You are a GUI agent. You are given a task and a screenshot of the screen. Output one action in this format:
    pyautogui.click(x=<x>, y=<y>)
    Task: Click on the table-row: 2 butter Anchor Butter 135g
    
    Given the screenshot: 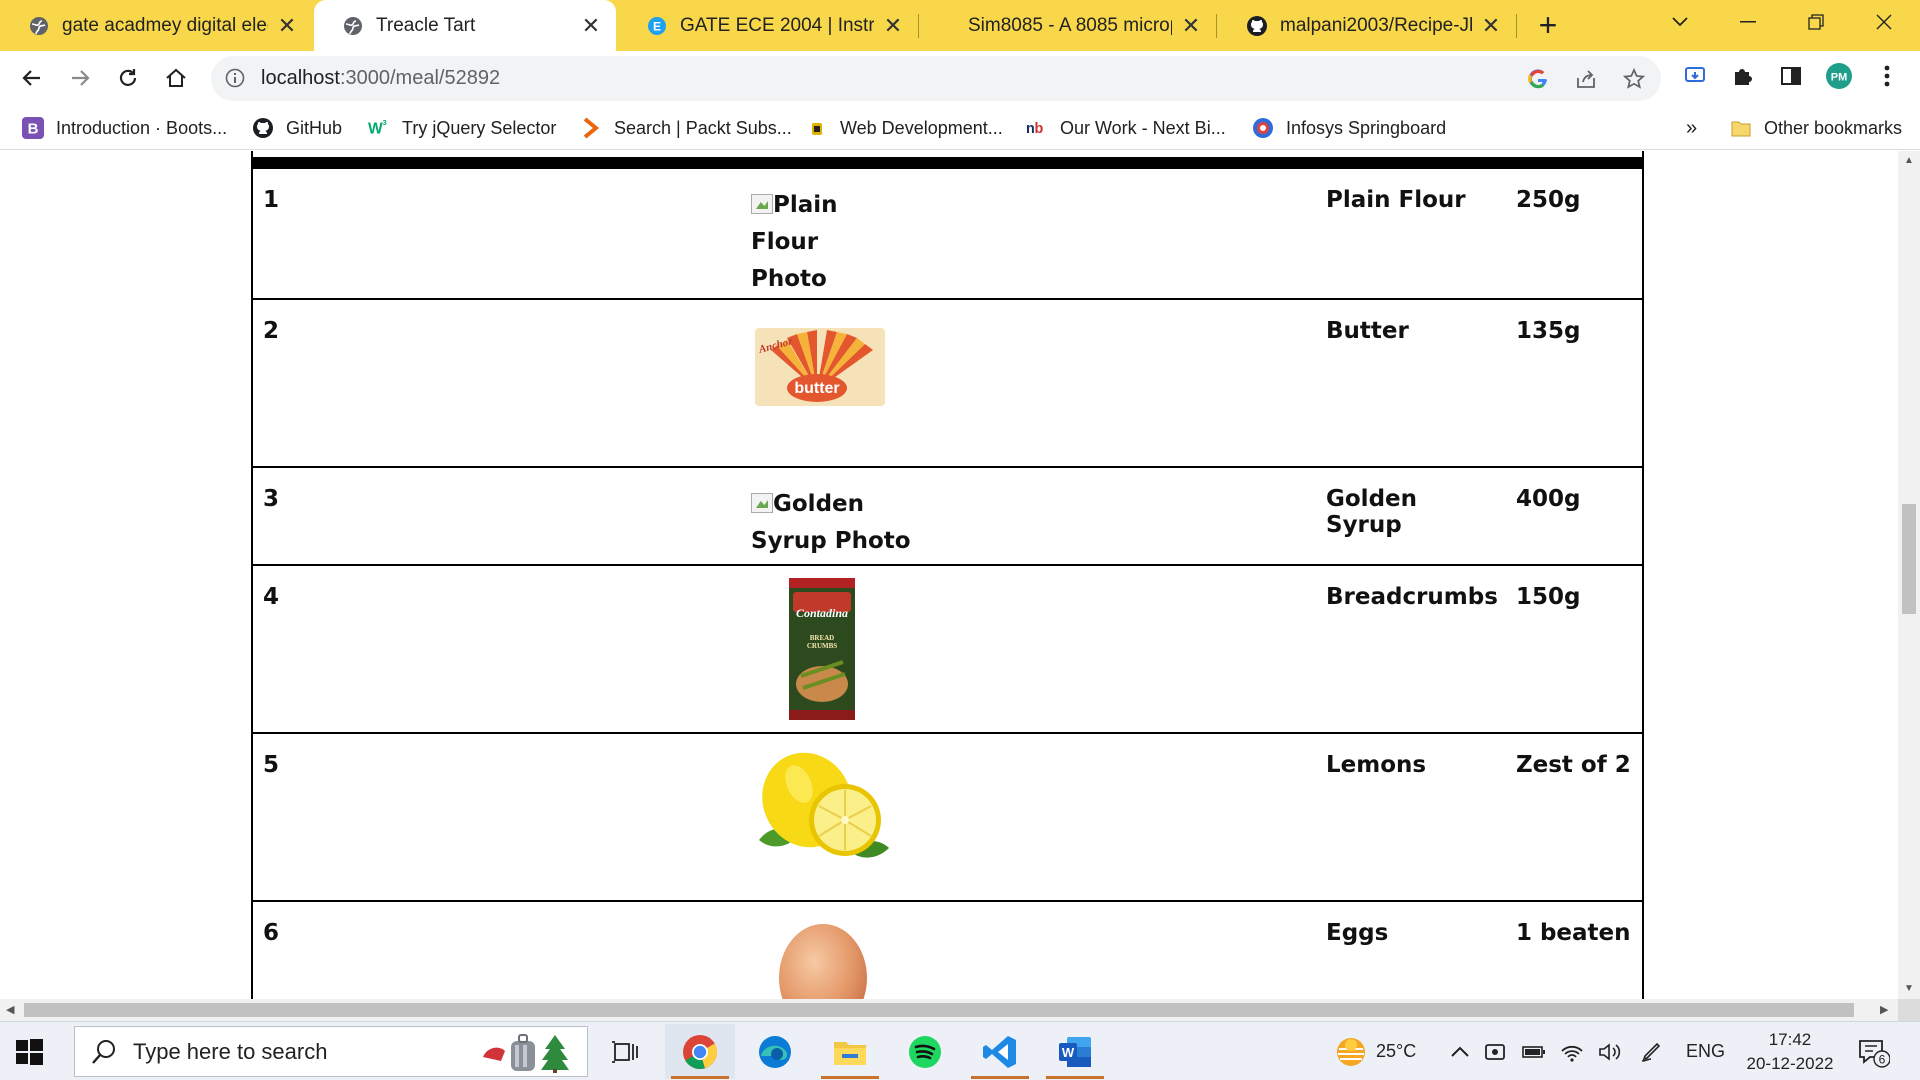 What is the action you would take?
    pyautogui.click(x=947, y=382)
    